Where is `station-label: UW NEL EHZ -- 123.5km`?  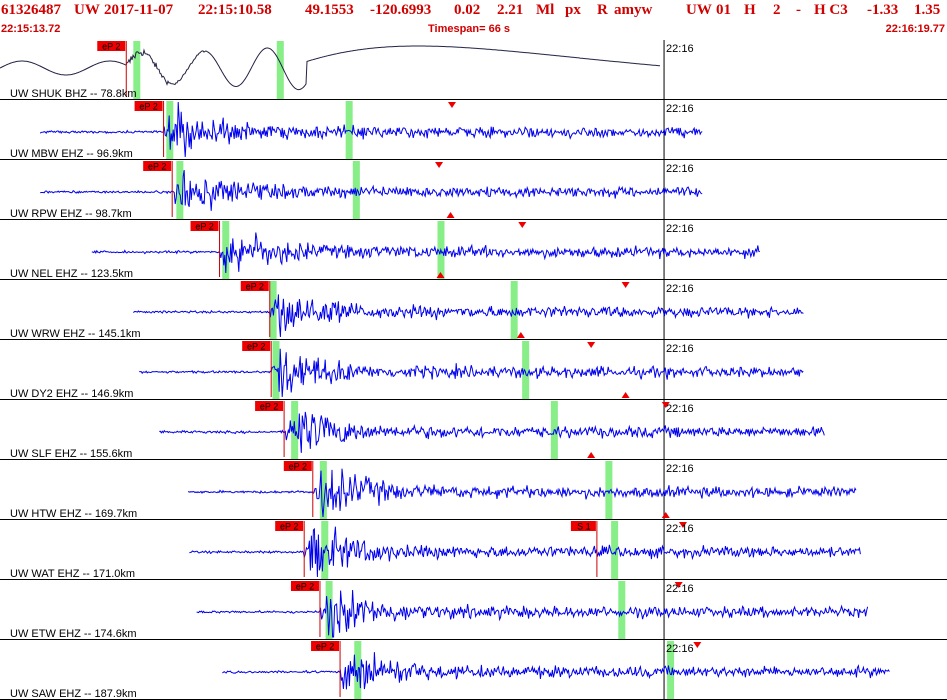
station-label: UW NEL EHZ -- 123.5km is located at coordinates (71, 274).